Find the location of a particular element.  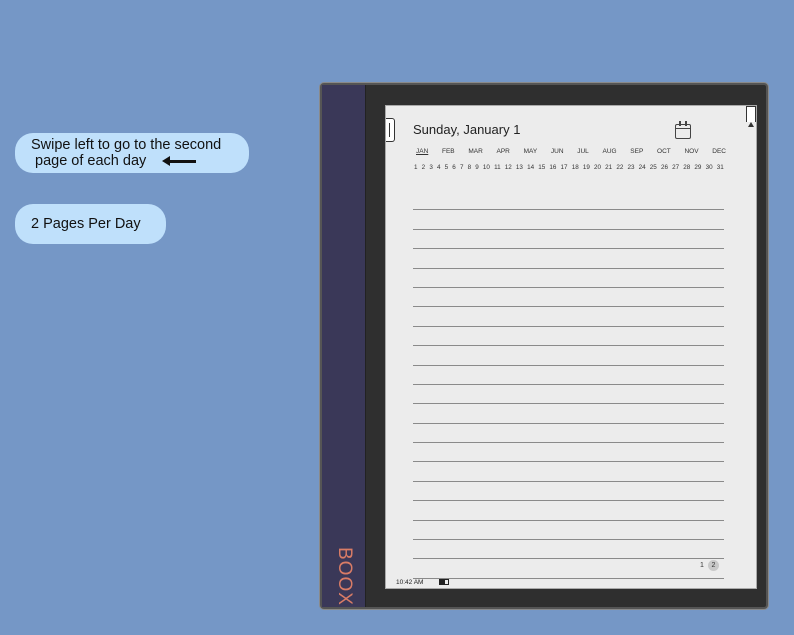

day-link-18: 18 is located at coordinates (575, 167).